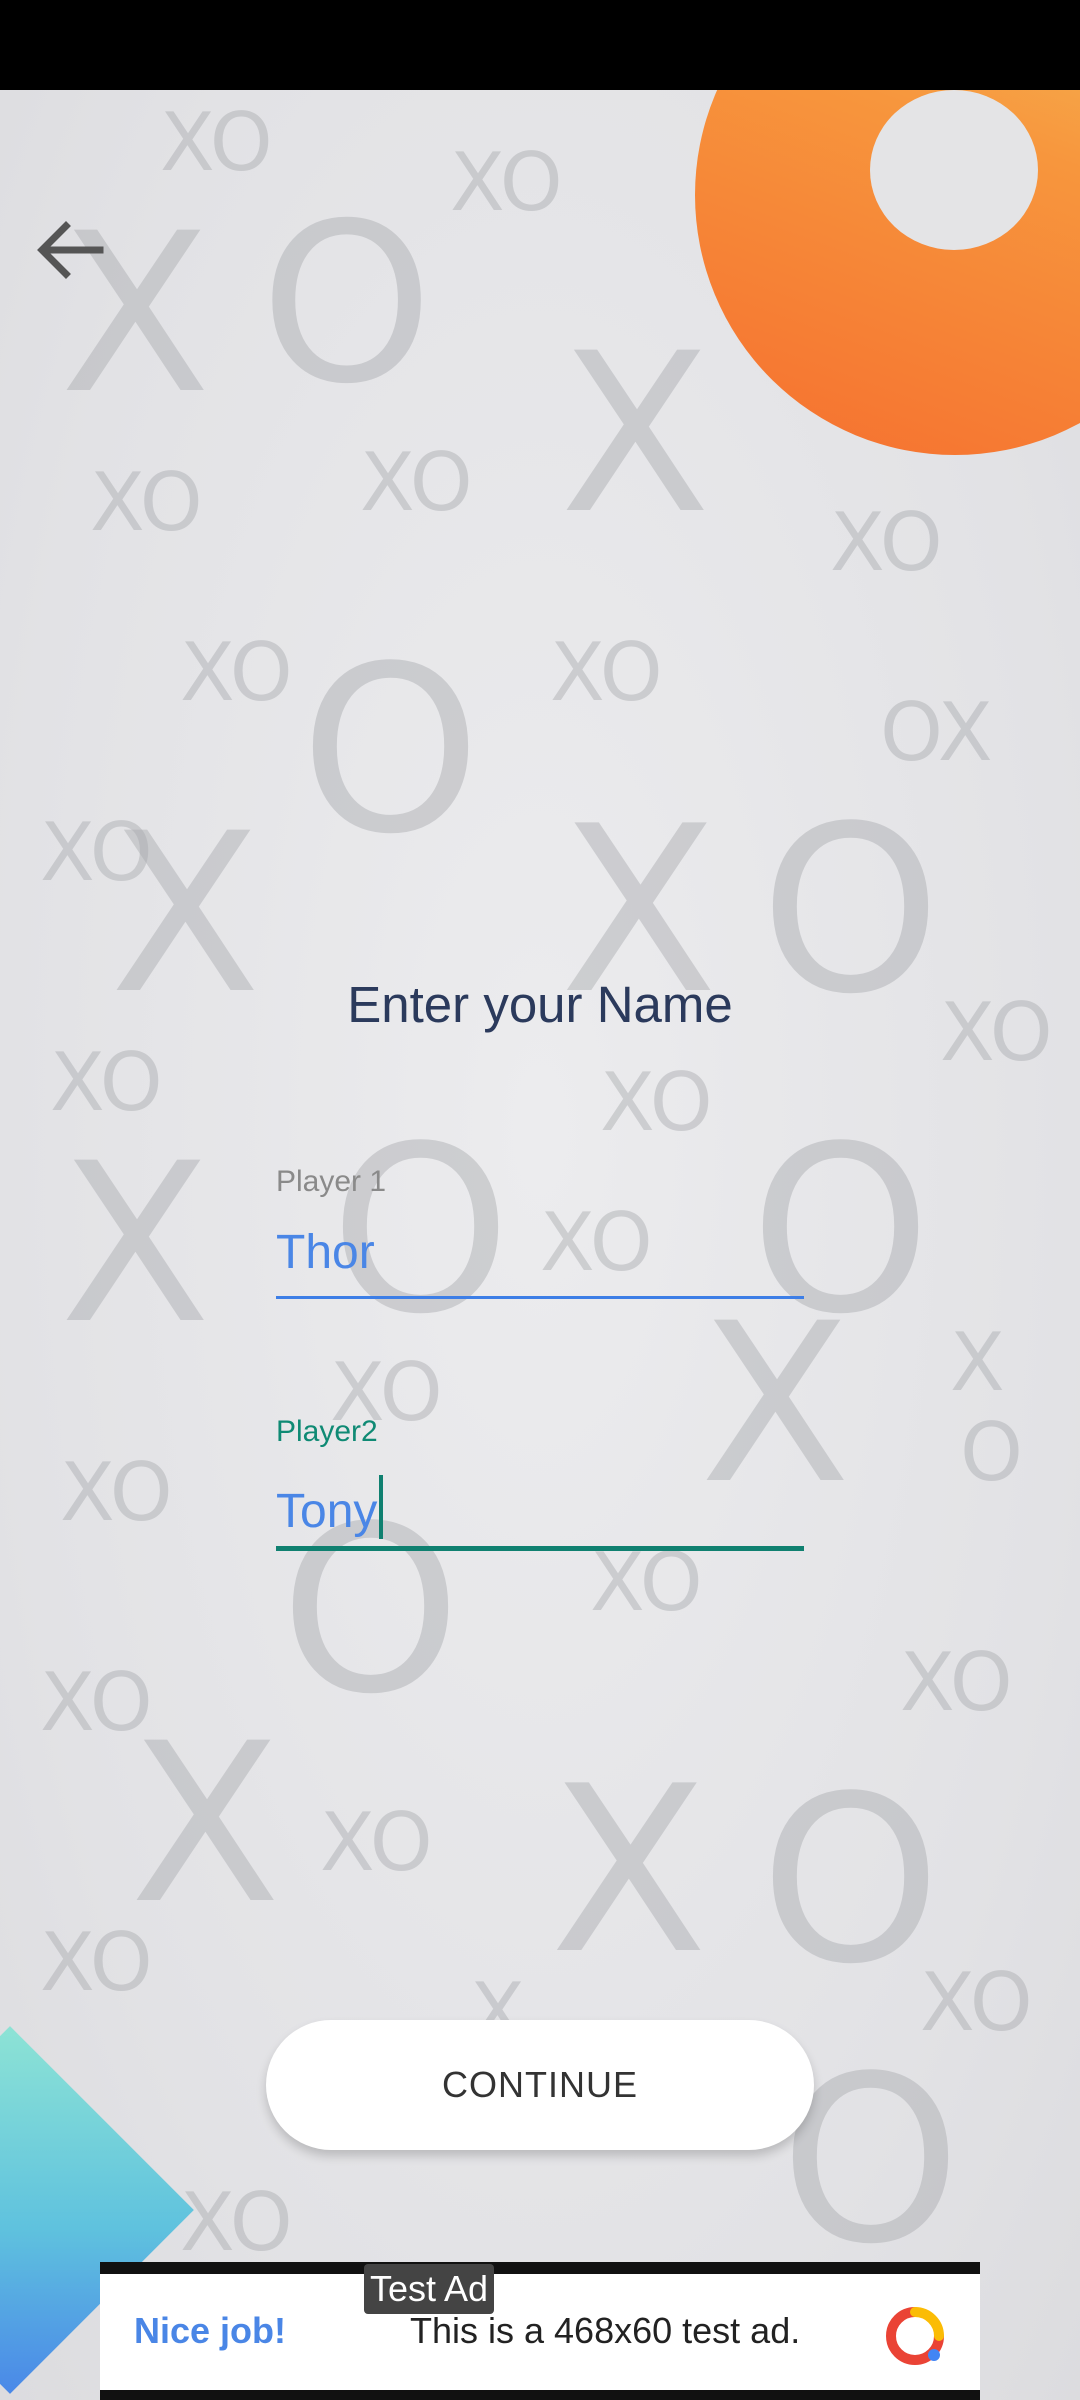  Describe the element at coordinates (429, 2289) in the screenshot. I see `test-ad-tag: Test Ad` at that location.